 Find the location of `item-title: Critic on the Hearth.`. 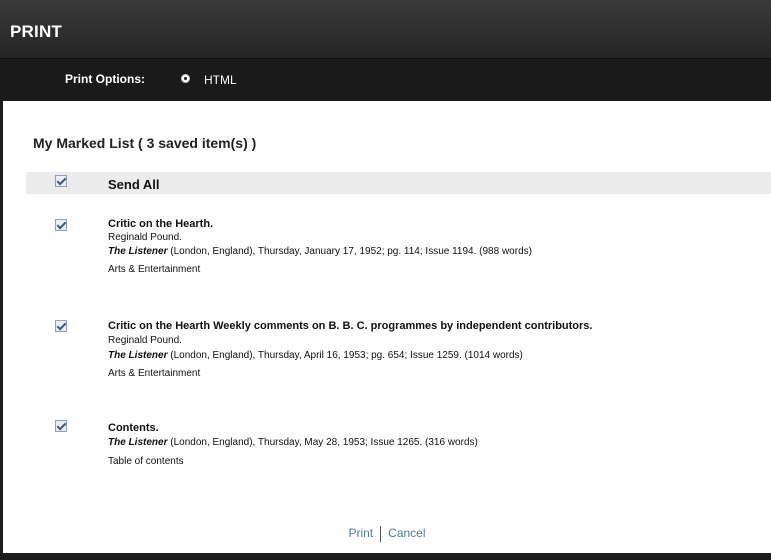

item-title: Critic on the Hearth. is located at coordinates (160, 224).